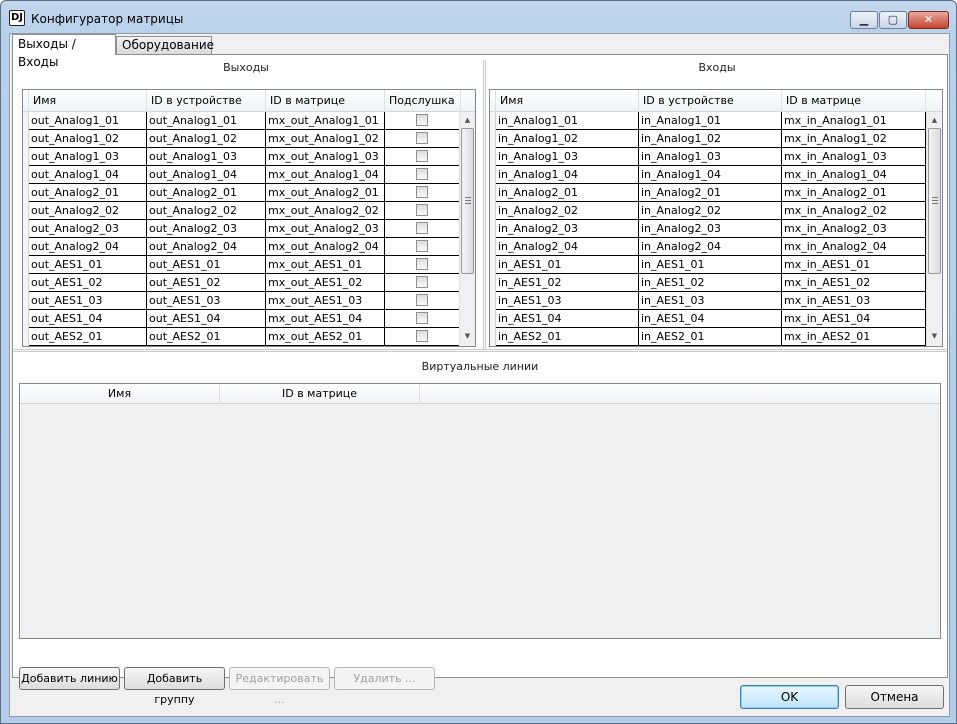  What do you see at coordinates (854, 120) in the screenshot?
I see `table-cell: mx_in_Analog1_01` at bounding box center [854, 120].